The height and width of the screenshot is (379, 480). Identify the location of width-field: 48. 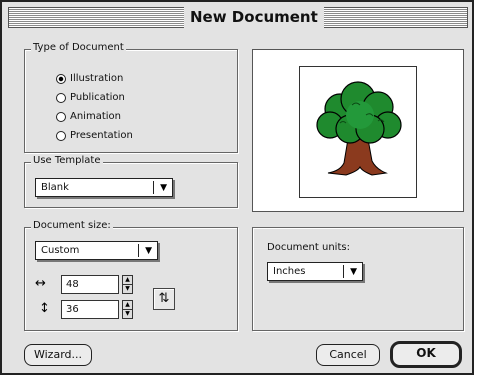
(90, 284).